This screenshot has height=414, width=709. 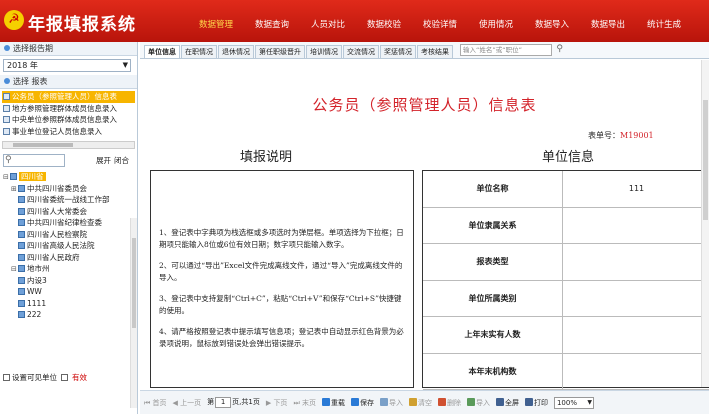 I want to click on tab: 第任职级晋升, so click(x=280, y=51).